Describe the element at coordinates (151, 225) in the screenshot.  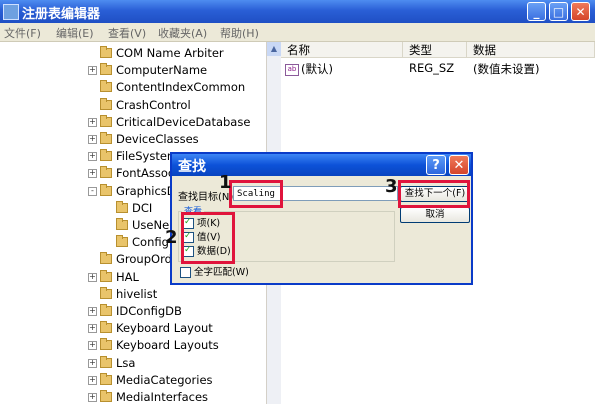
I see `tree-item-label: UseNe` at that location.